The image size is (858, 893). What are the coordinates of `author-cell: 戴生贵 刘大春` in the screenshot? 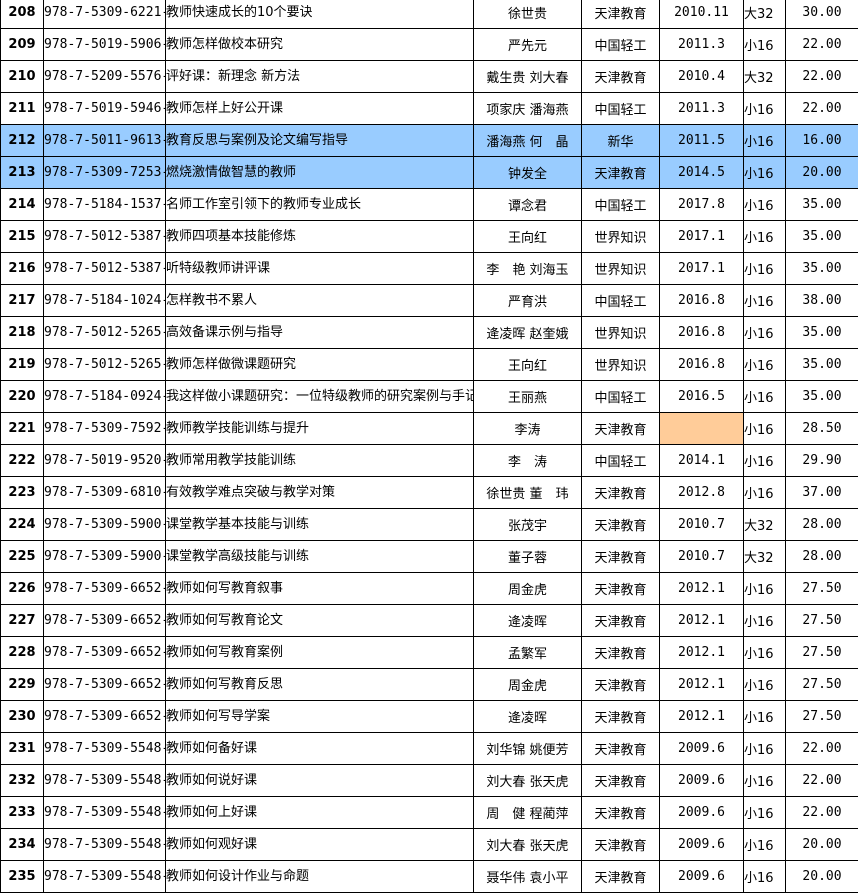 It's located at (528, 77).